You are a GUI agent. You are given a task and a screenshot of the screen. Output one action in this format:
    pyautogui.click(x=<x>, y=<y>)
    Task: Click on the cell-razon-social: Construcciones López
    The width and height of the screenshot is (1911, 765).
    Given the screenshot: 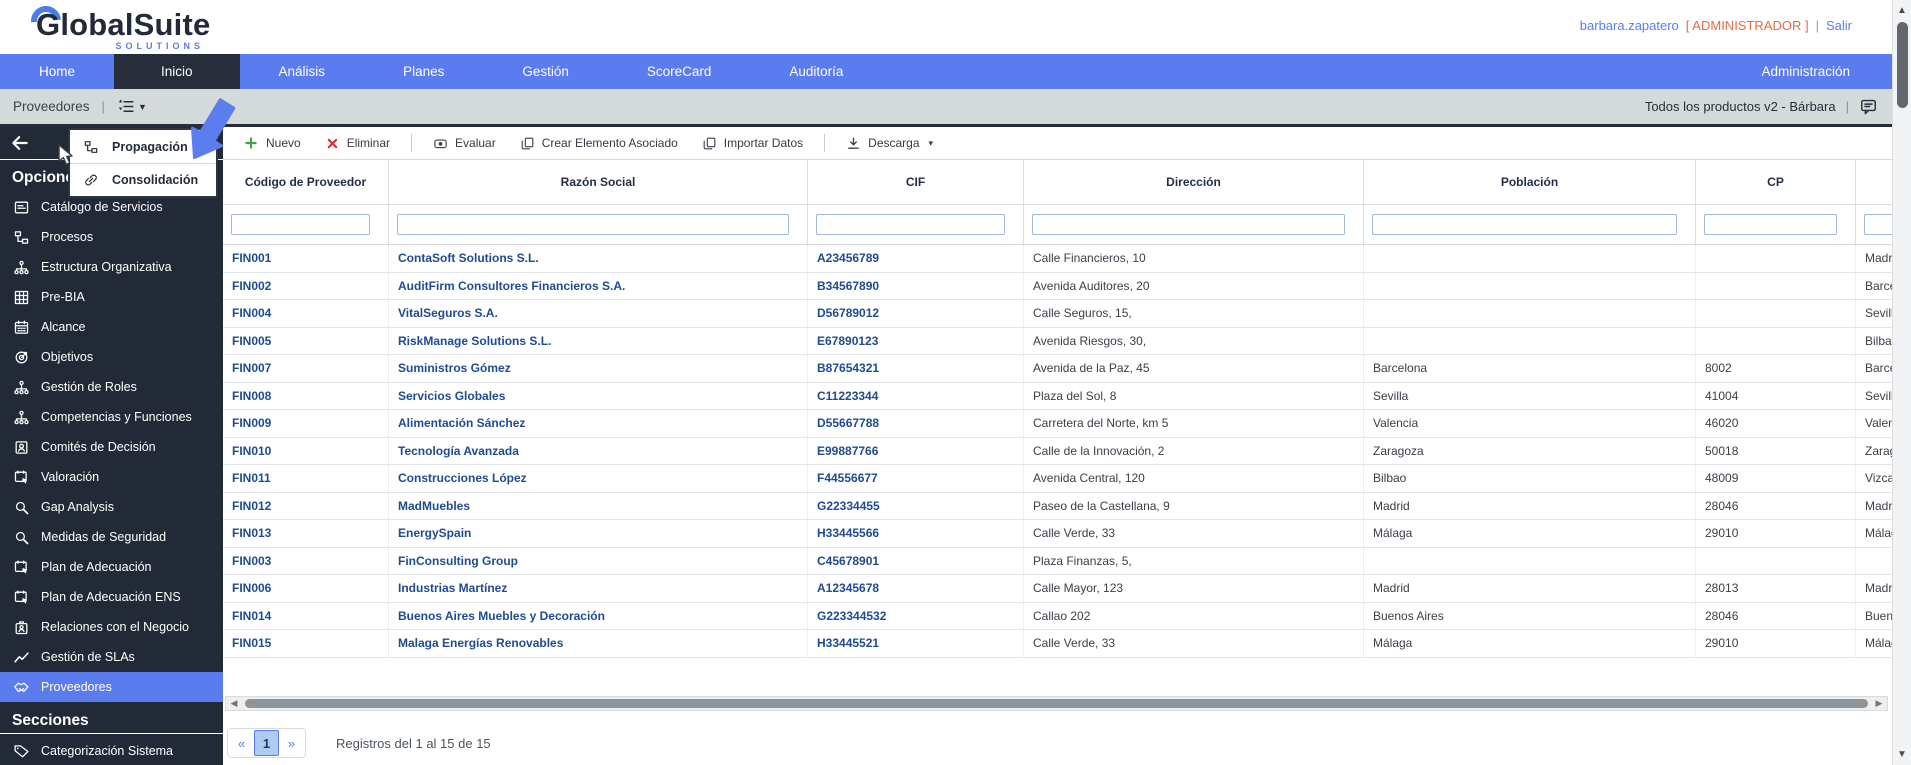 What is the action you would take?
    pyautogui.click(x=598, y=478)
    